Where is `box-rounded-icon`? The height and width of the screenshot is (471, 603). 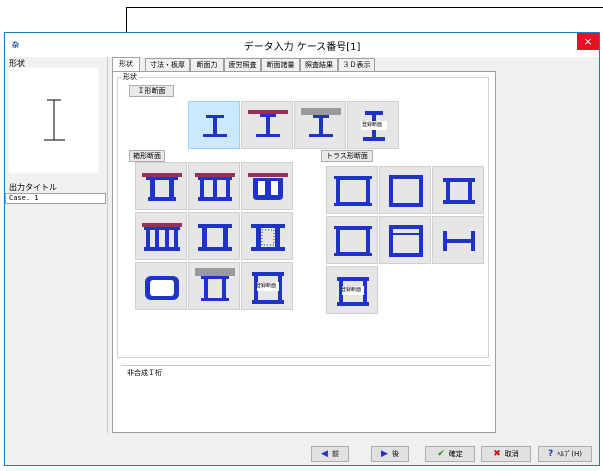 box-rounded-icon is located at coordinates (162, 288).